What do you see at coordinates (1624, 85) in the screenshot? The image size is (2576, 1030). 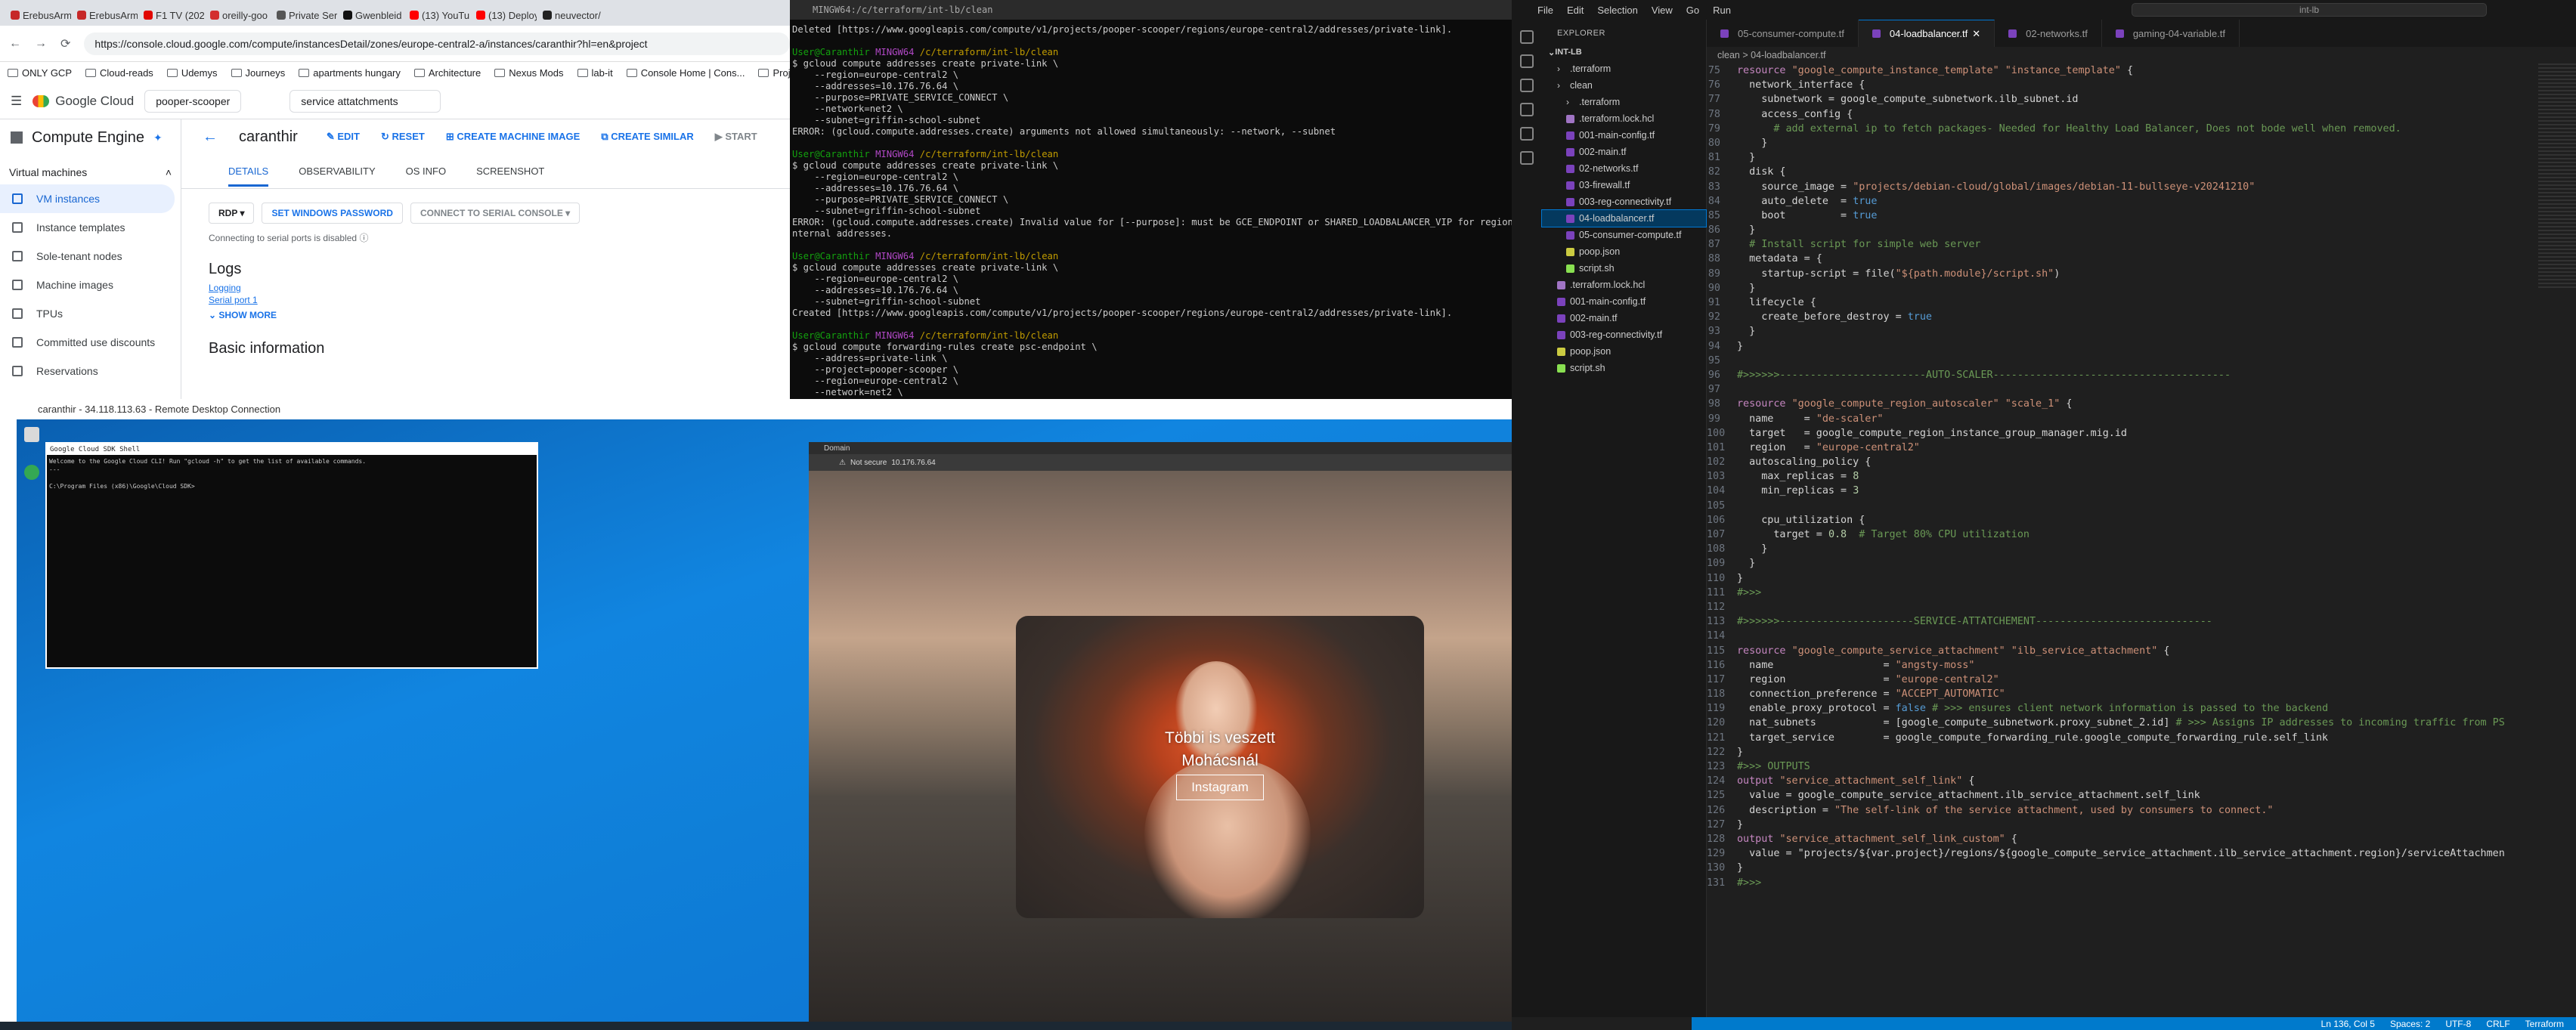 I see `file-tree-item: › clean` at bounding box center [1624, 85].